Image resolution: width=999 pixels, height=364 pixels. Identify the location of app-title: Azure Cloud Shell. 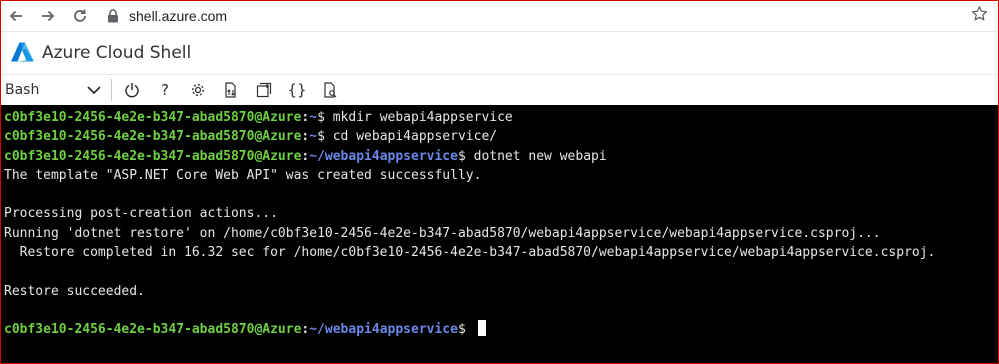
(117, 53).